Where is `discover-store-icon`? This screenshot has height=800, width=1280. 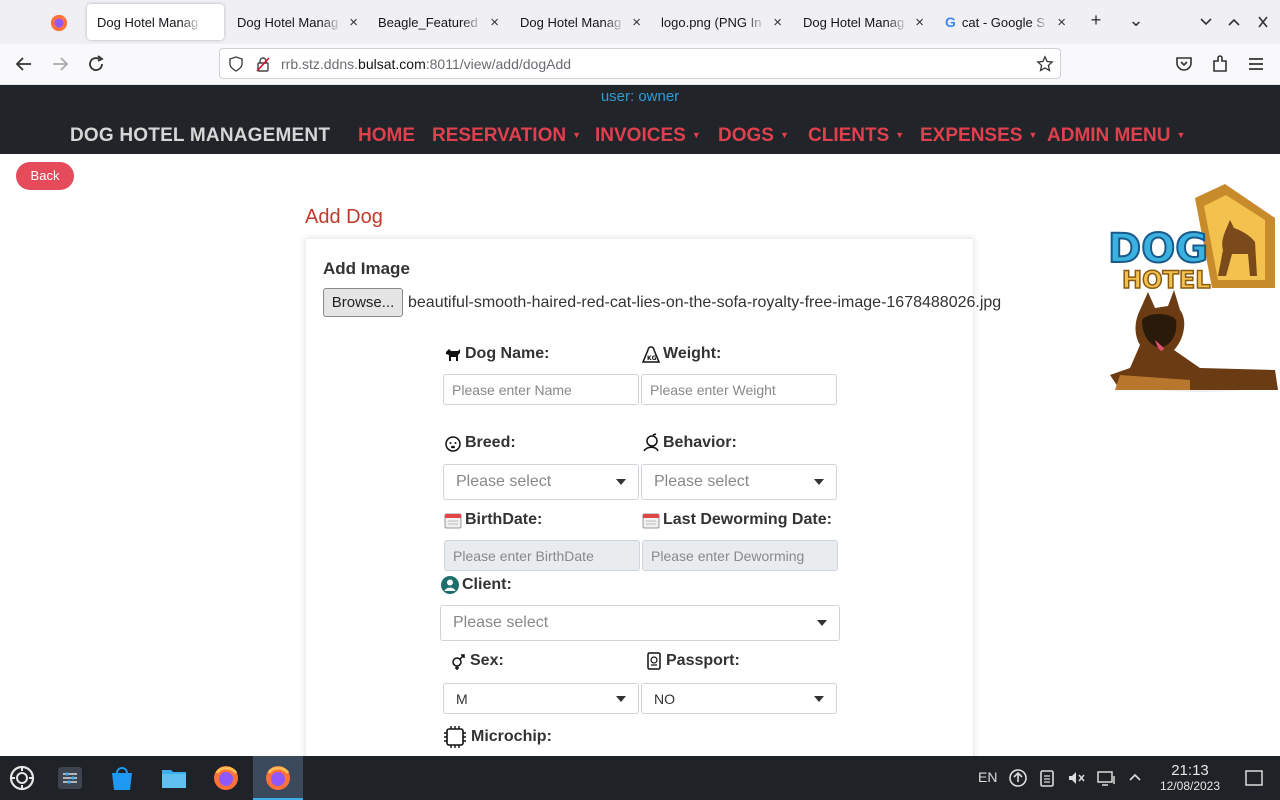 discover-store-icon is located at coordinates (122, 778).